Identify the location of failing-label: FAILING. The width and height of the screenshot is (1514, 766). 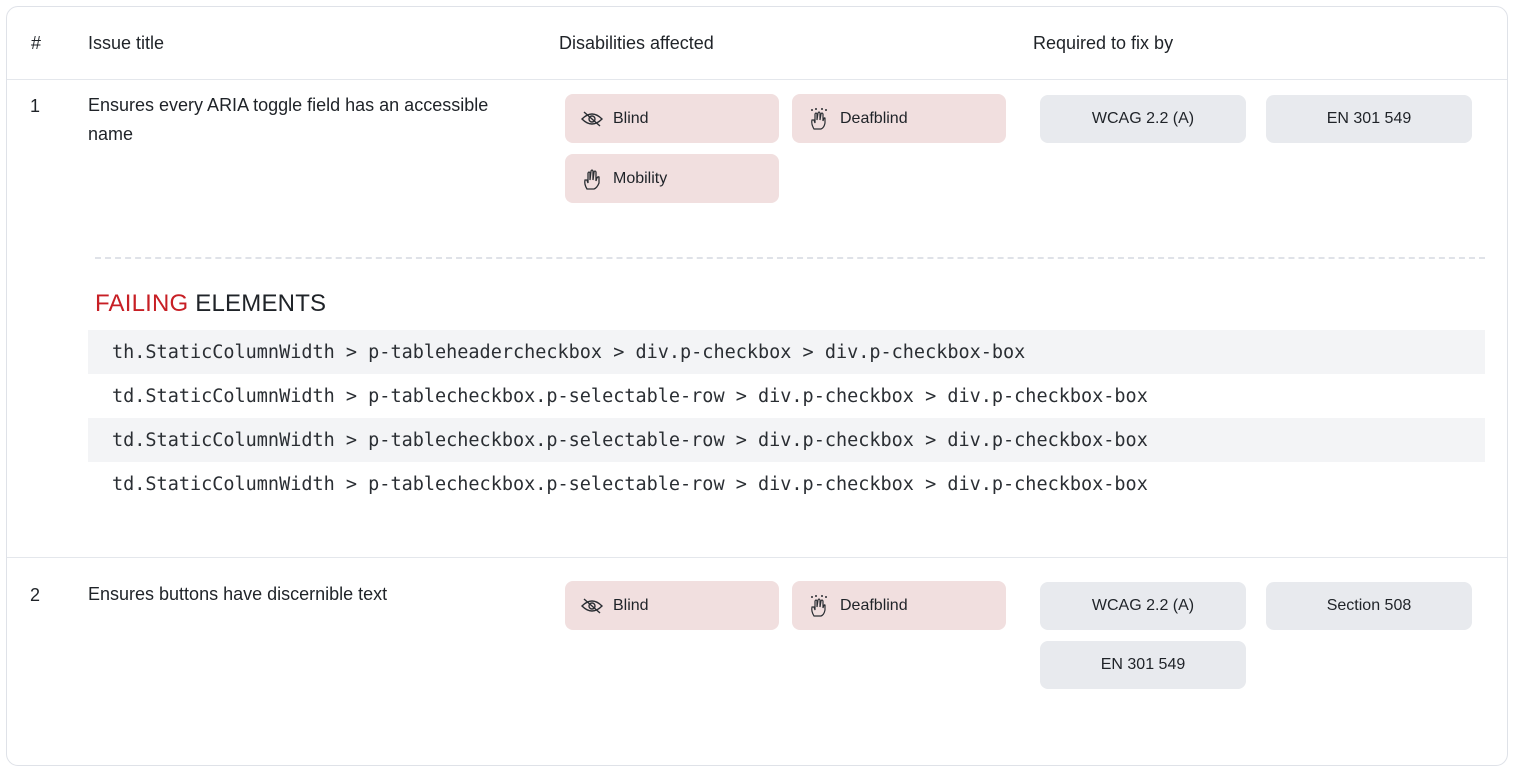
(142, 303).